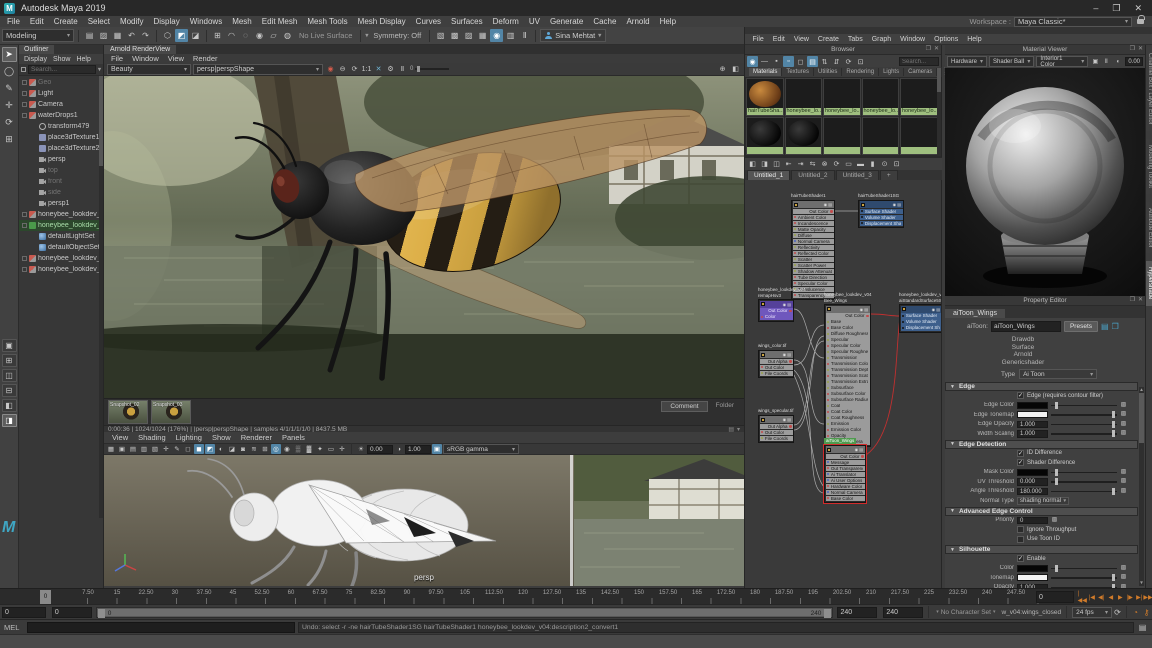  What do you see at coordinates (847, 424) in the screenshot?
I see `node-port: Emission` at bounding box center [847, 424].